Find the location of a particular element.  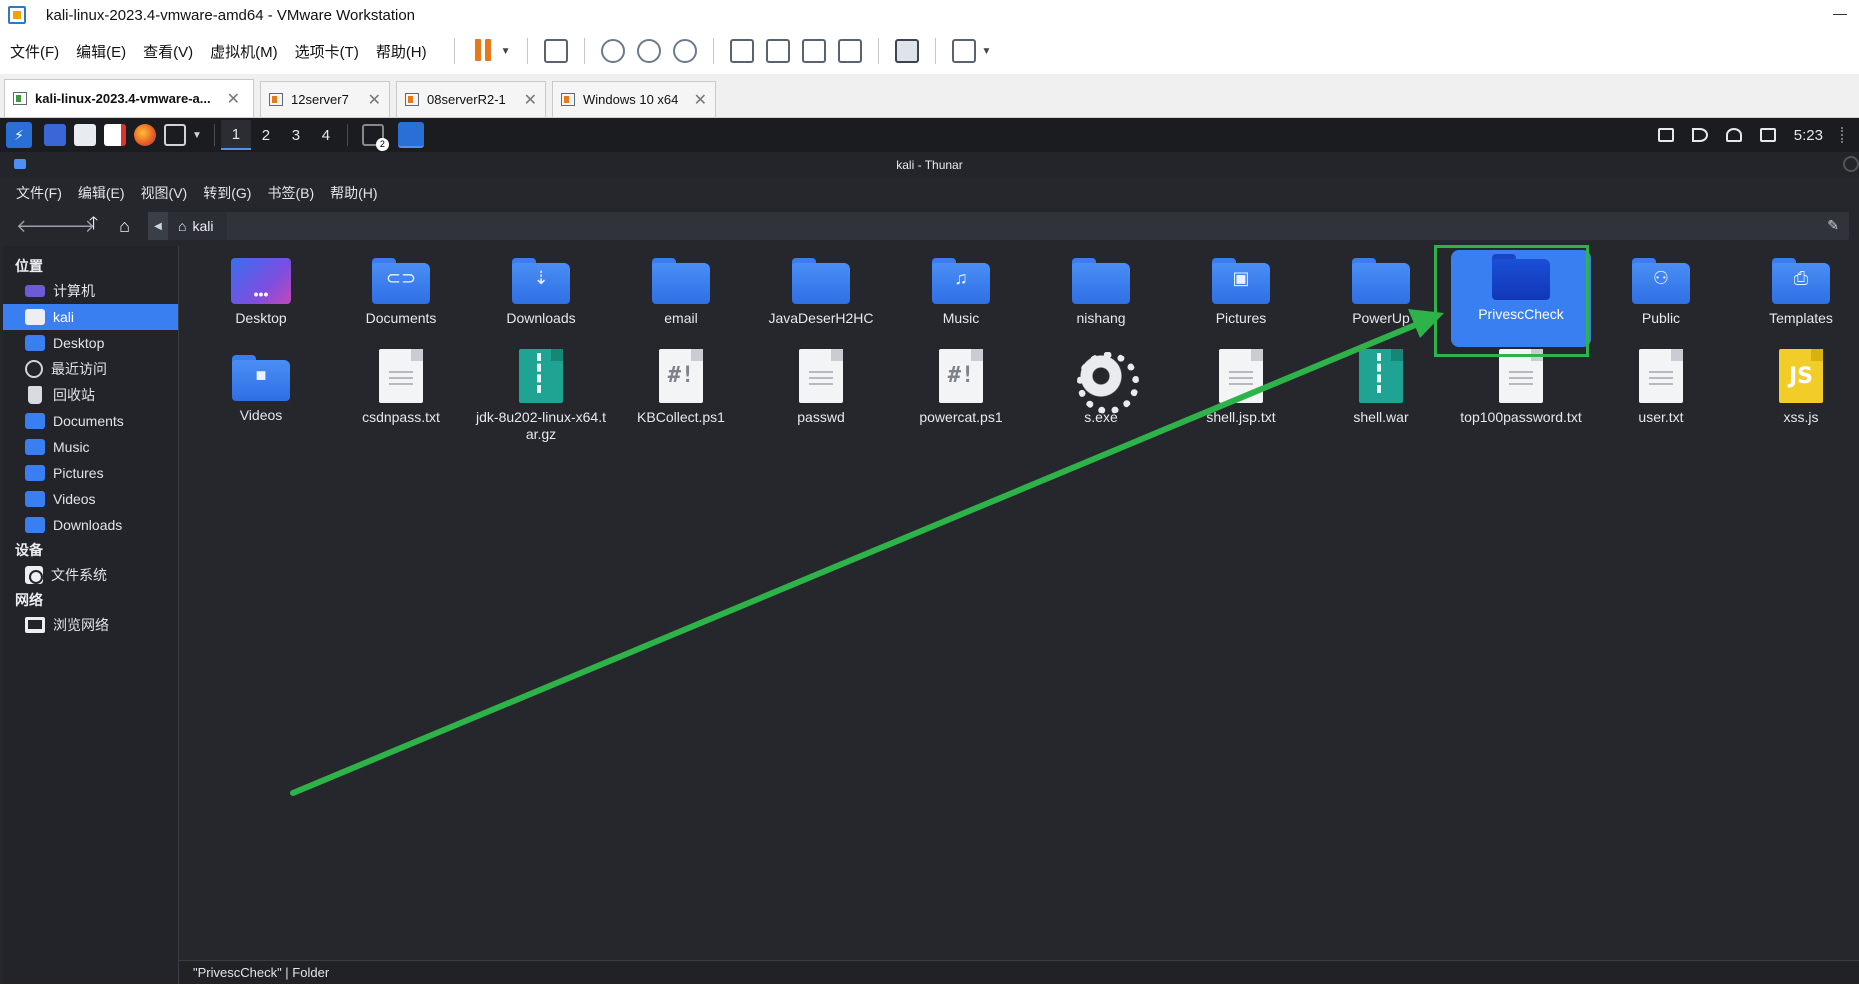

workspace-4: 4 is located at coordinates (326, 135).